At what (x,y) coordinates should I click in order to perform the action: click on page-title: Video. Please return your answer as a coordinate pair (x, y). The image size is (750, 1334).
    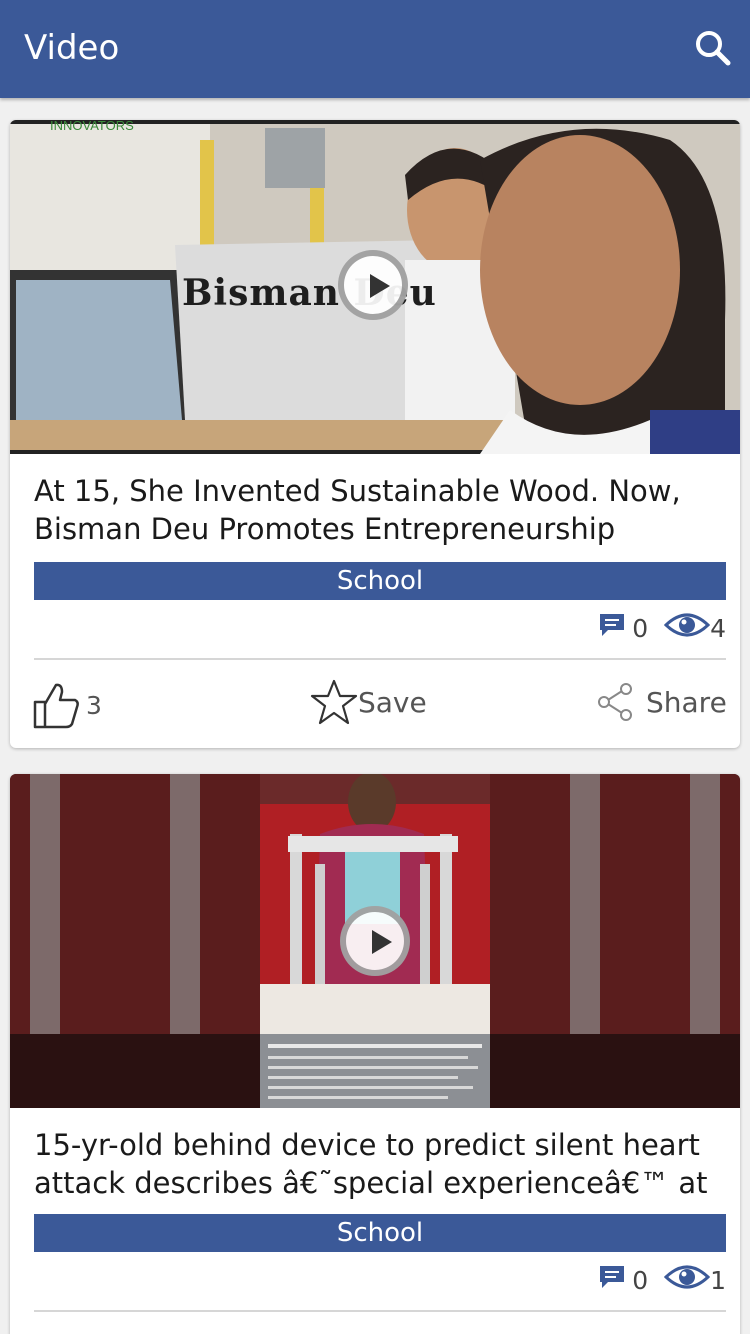
    Looking at the image, I should click on (72, 48).